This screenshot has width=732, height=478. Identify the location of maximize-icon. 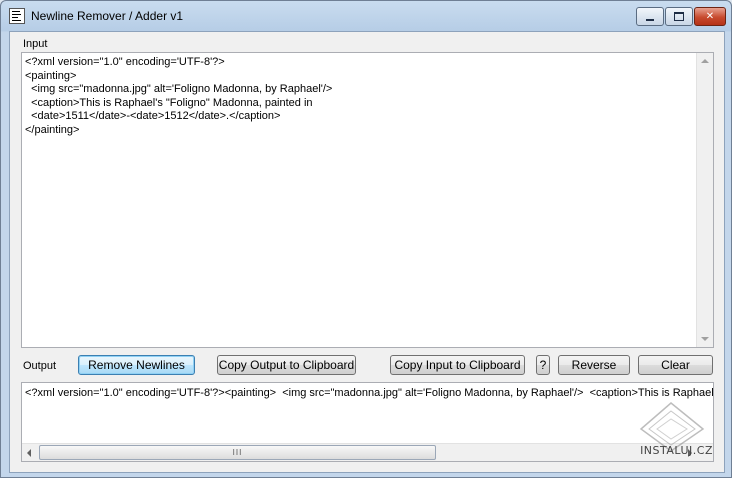
(679, 16).